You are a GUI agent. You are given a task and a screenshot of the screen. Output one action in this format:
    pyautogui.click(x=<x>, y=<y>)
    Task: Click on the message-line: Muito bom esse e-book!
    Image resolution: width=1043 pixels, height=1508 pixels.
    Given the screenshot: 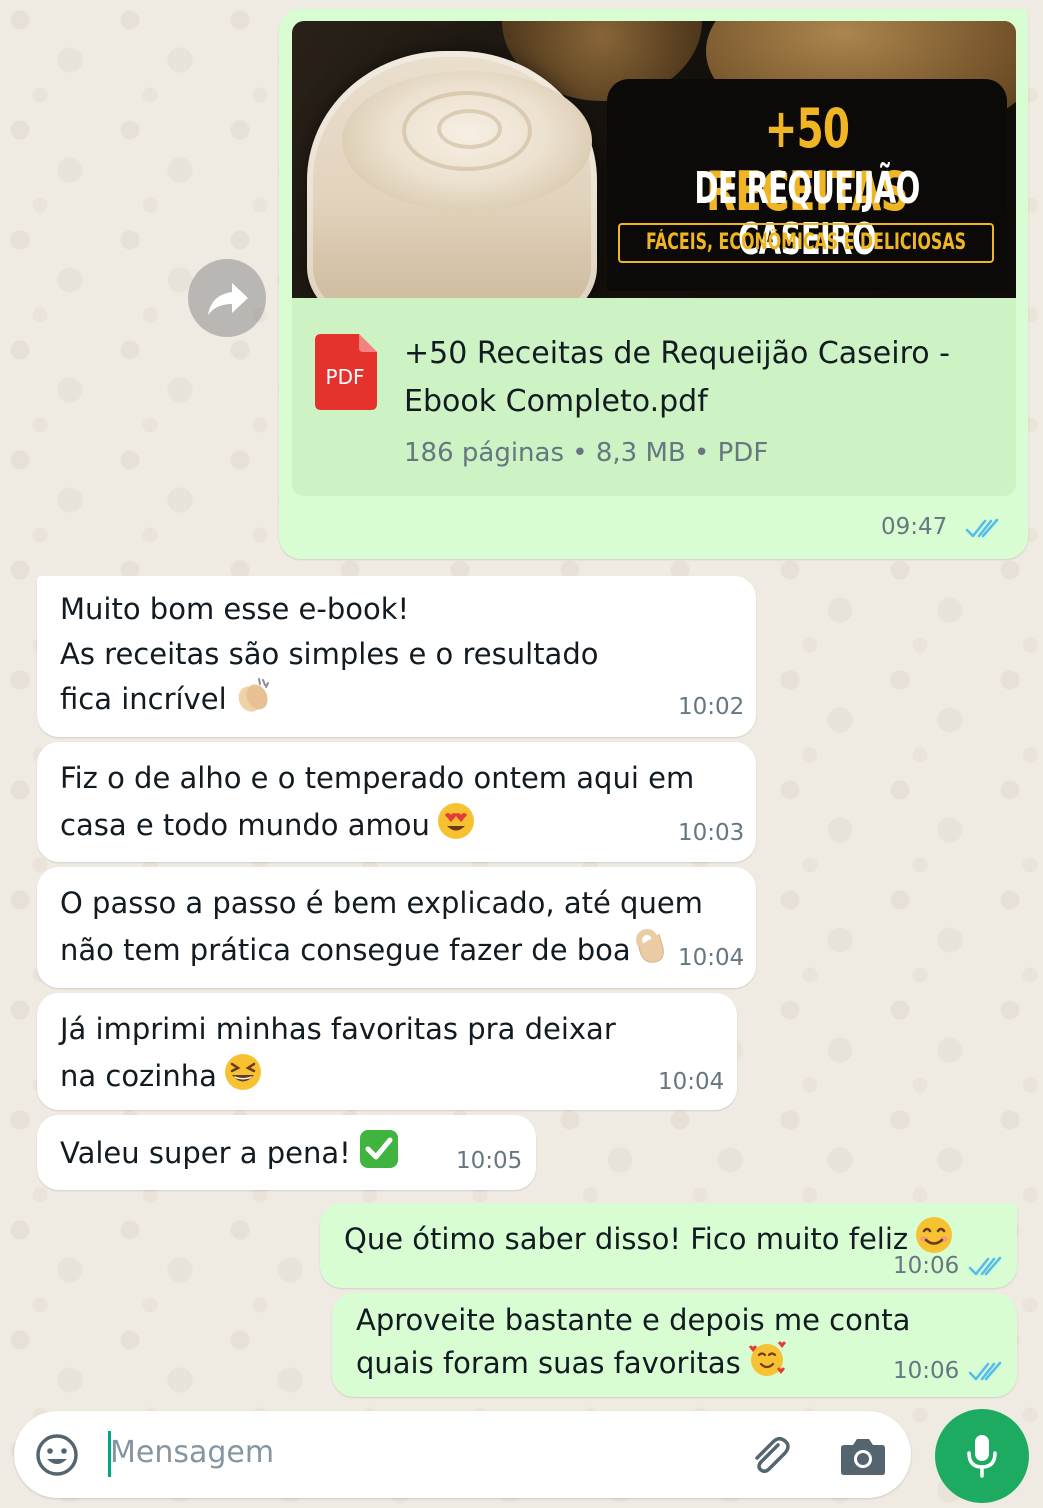 What is the action you would take?
    pyautogui.click(x=235, y=609)
    